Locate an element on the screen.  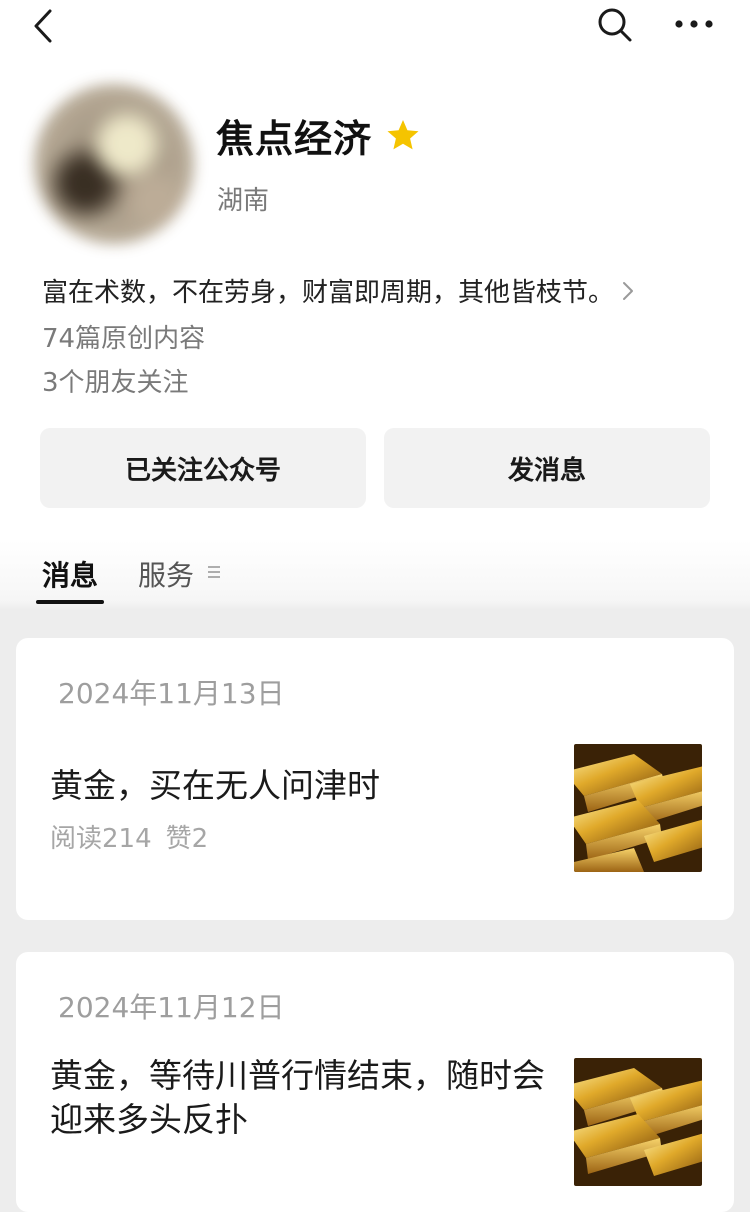
account-title-row: 焦点经济 is located at coordinates (318, 135).